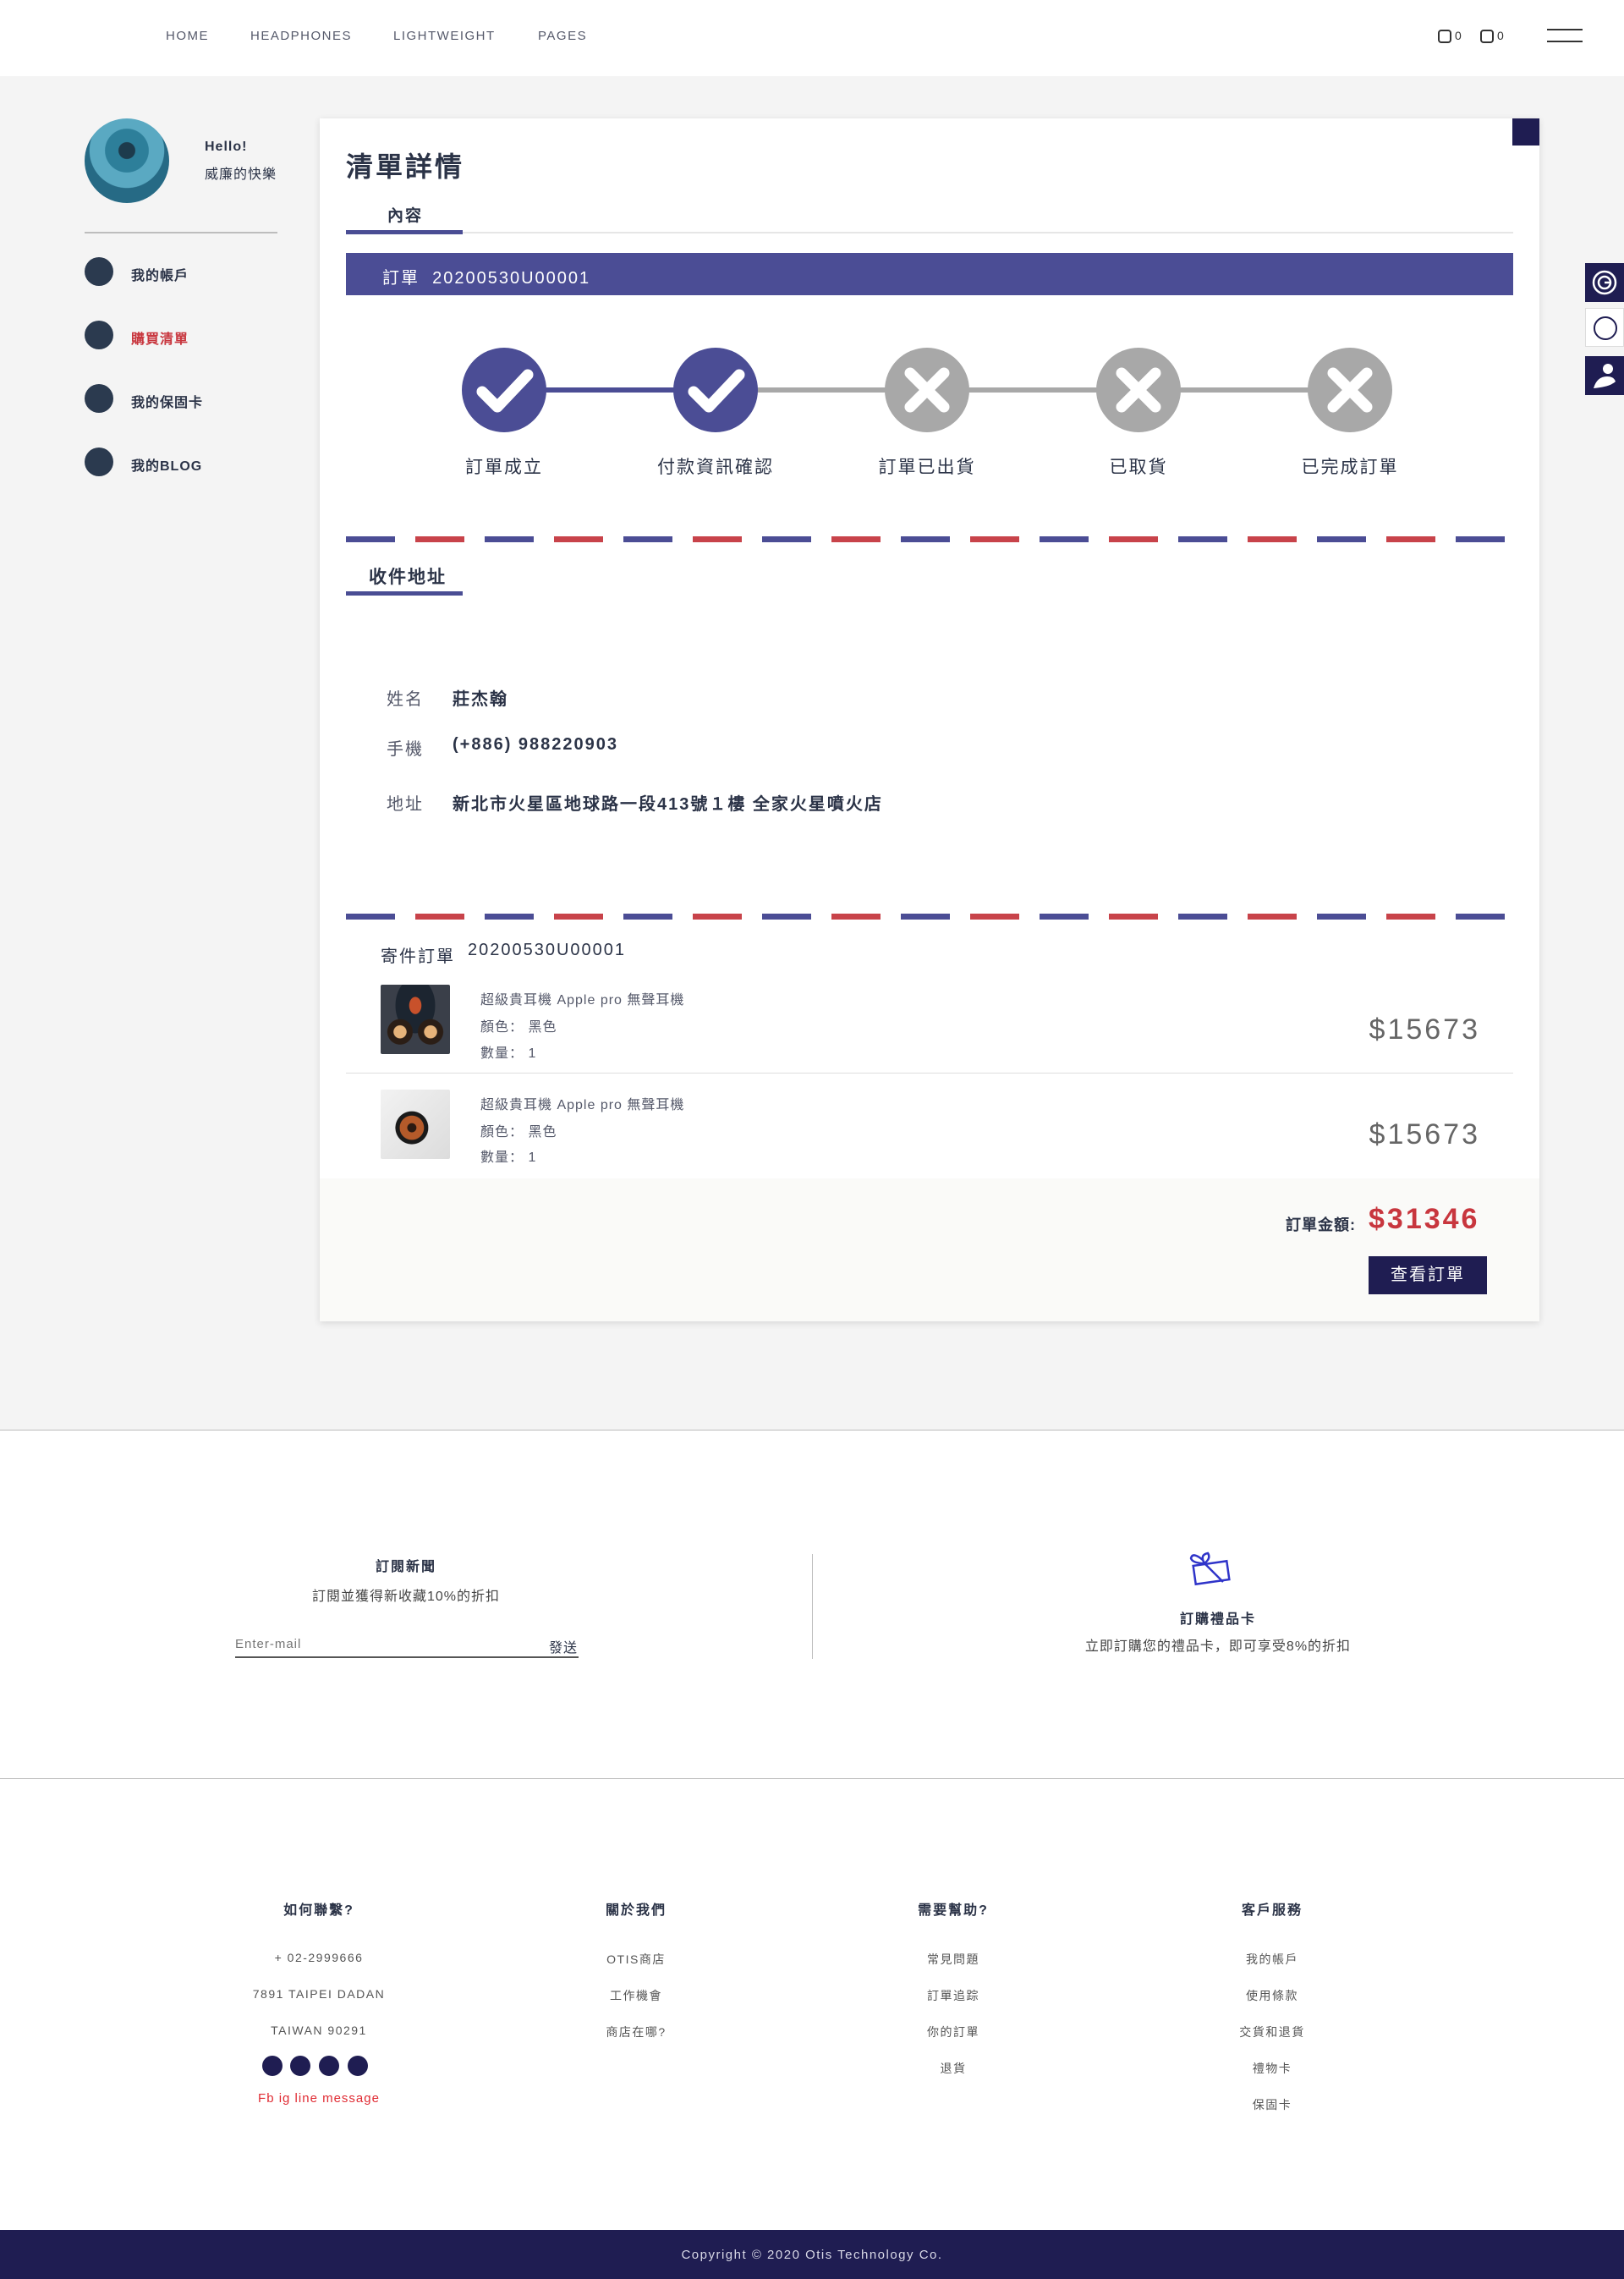 The width and height of the screenshot is (1624, 2279). What do you see at coordinates (99, 335) in the screenshot?
I see `orders-dot-icon` at bounding box center [99, 335].